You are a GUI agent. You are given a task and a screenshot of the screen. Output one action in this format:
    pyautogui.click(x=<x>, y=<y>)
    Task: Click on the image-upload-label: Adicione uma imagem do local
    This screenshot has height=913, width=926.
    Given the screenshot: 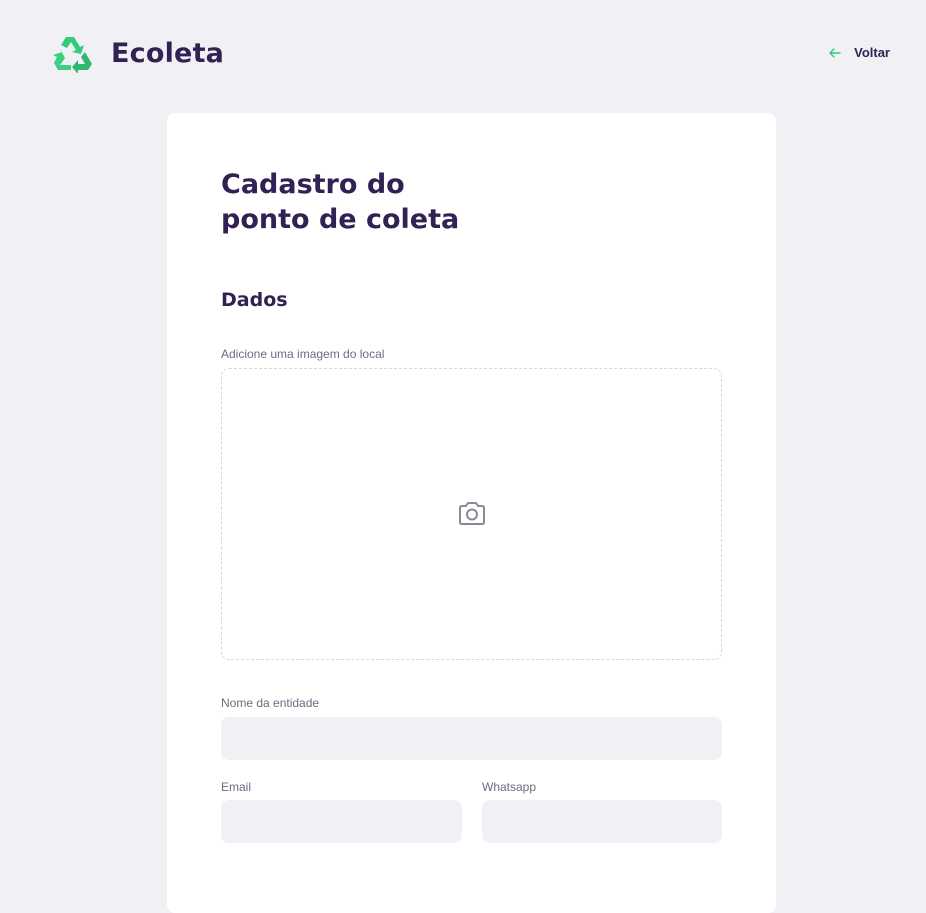 What is the action you would take?
    pyautogui.click(x=303, y=354)
    